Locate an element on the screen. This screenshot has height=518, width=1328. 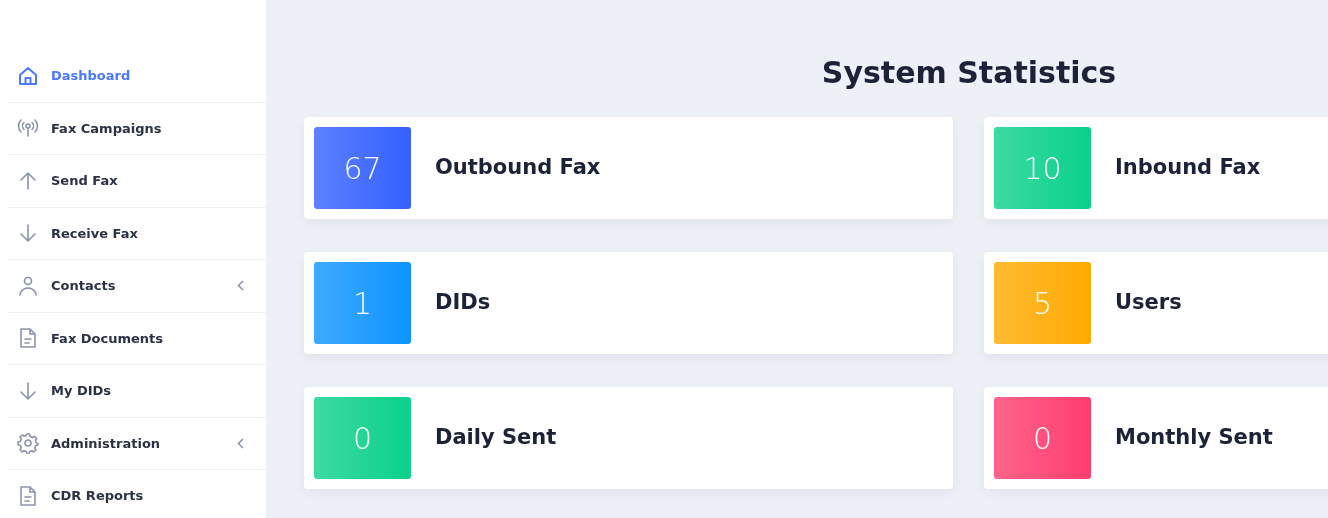
stat-label: Inbound Fax is located at coordinates (1188, 168).